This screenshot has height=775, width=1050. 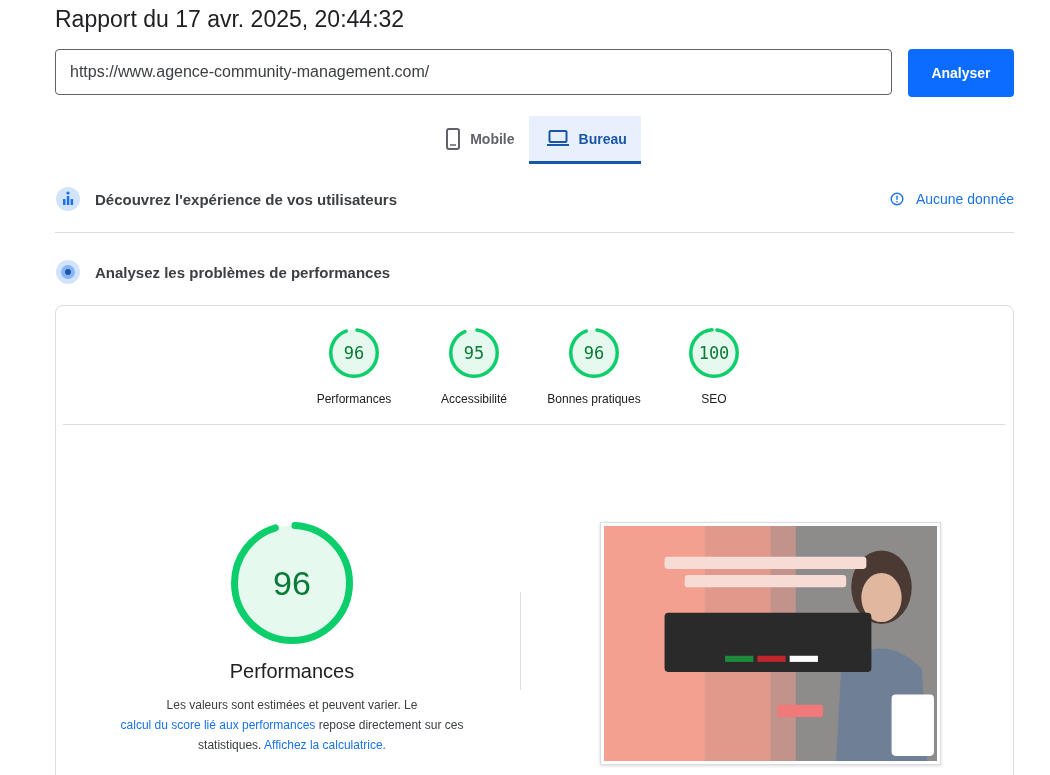 I want to click on score-value: 100, so click(x=714, y=353).